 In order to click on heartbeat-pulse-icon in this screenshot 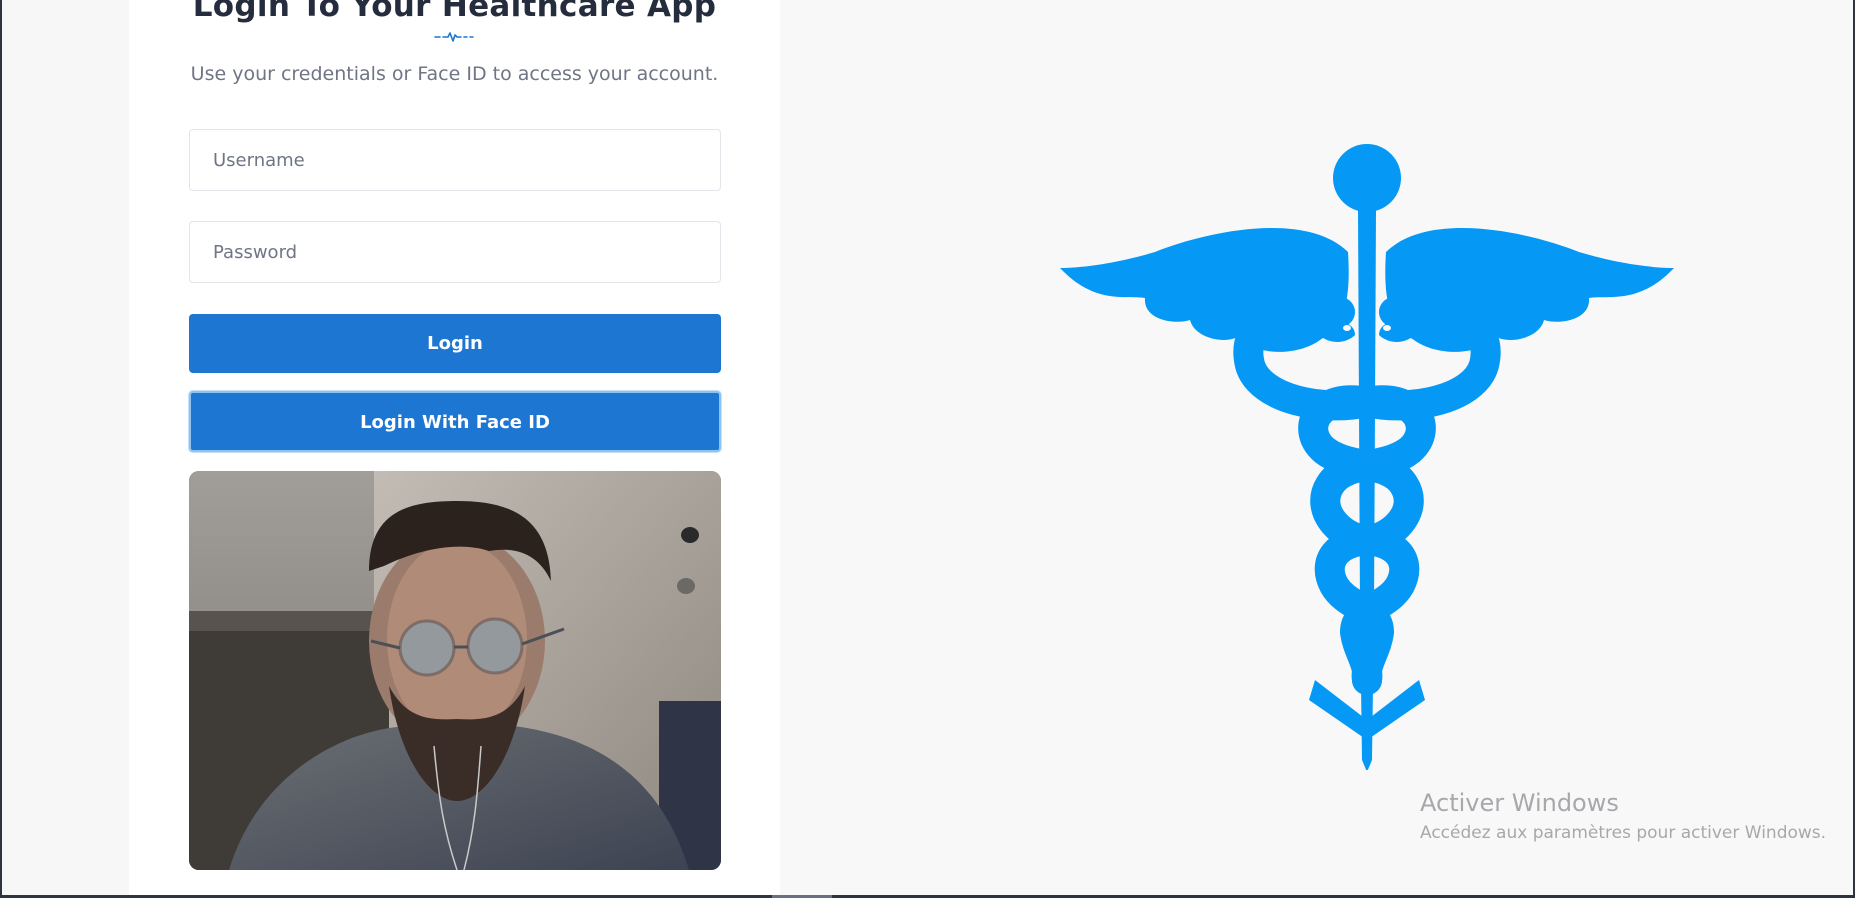, I will do `click(454, 37)`.